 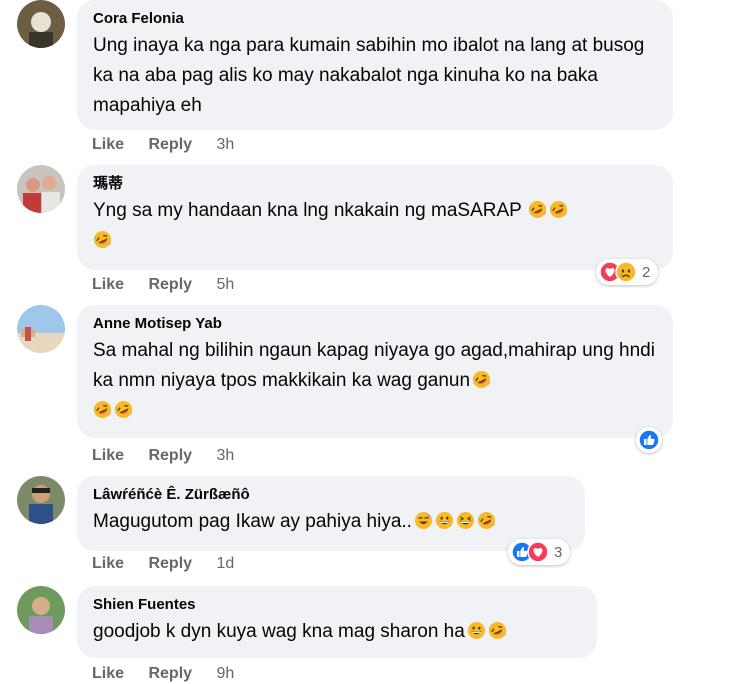 What do you see at coordinates (279, 631) in the screenshot?
I see `comment-text-content: goodjob k dyn kuya wag kna mag sharon ha` at bounding box center [279, 631].